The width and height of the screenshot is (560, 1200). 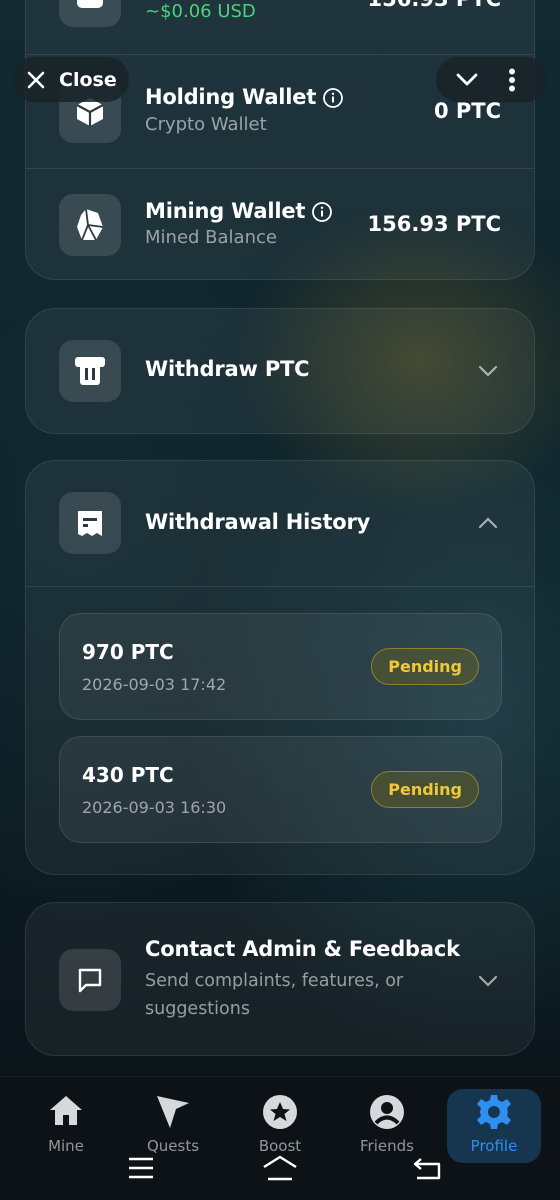 I want to click on home-button-icon, so click(x=280, y=1168).